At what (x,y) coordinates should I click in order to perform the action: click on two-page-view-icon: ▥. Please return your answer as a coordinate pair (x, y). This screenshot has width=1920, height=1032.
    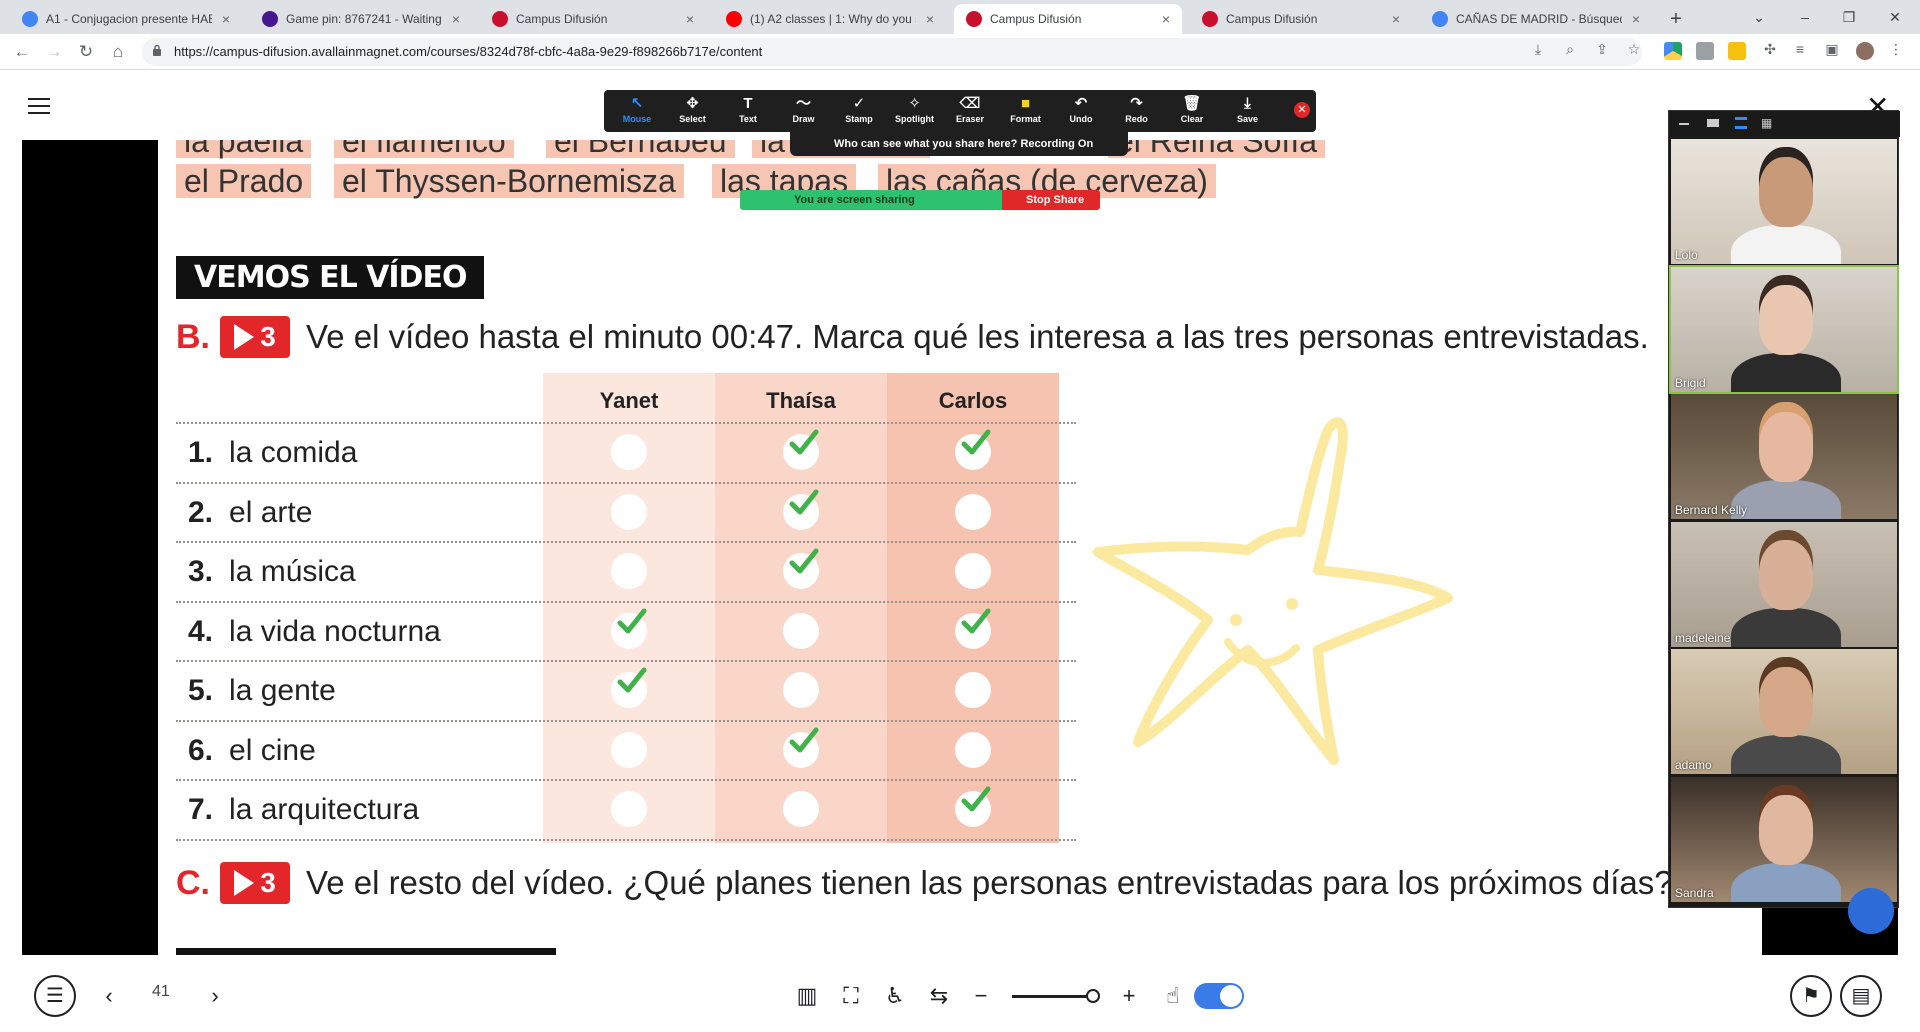
    Looking at the image, I should click on (807, 996).